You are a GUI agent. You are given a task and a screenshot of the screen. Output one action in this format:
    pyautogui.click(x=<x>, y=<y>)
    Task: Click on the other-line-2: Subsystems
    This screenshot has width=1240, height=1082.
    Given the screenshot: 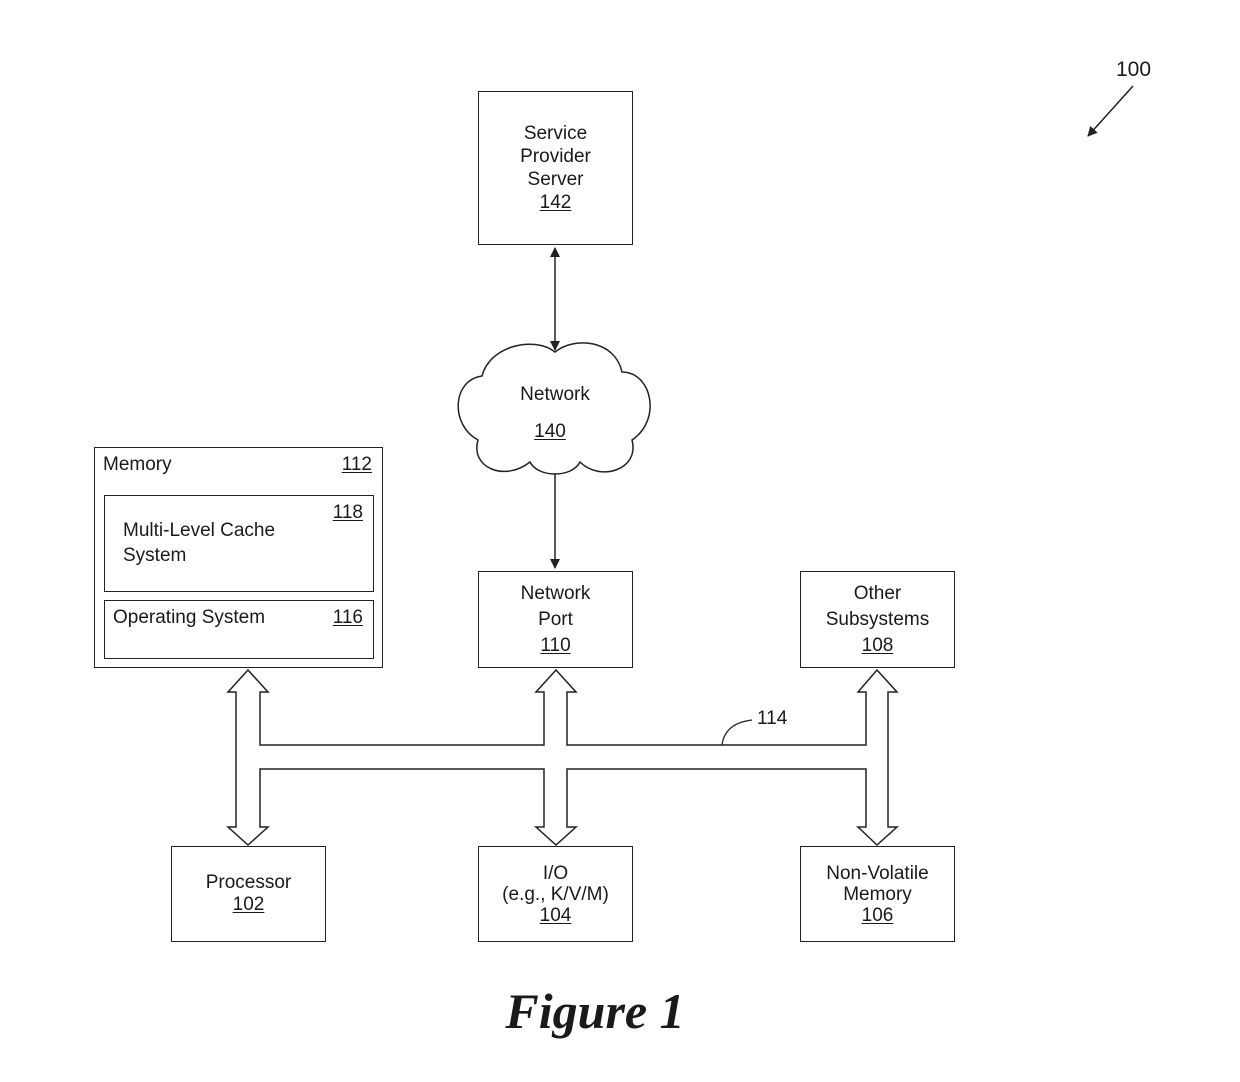 What is the action you would take?
    pyautogui.click(x=877, y=619)
    